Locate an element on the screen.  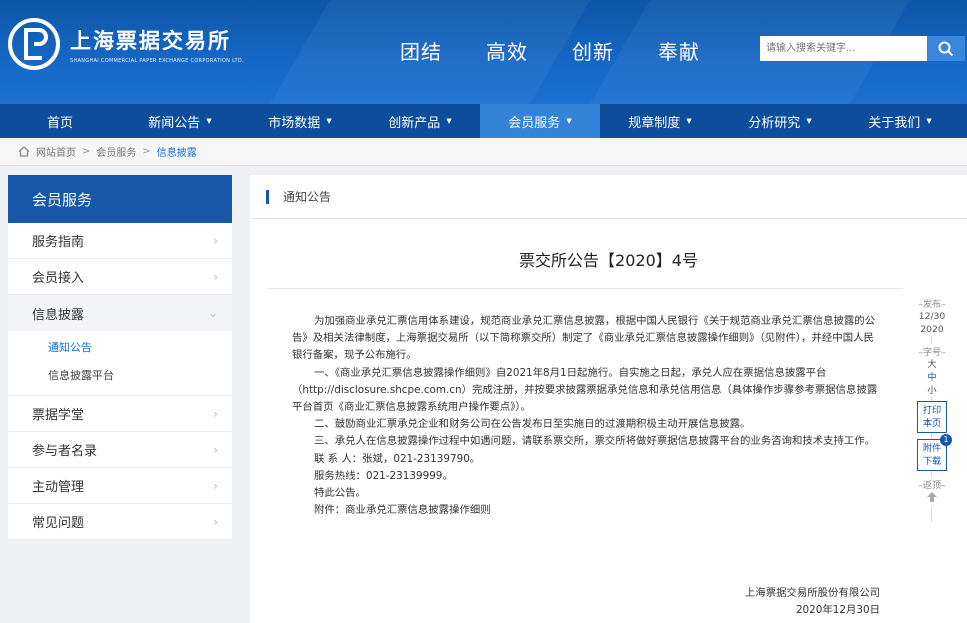
attachment-count-badge: 1 is located at coordinates (946, 440).